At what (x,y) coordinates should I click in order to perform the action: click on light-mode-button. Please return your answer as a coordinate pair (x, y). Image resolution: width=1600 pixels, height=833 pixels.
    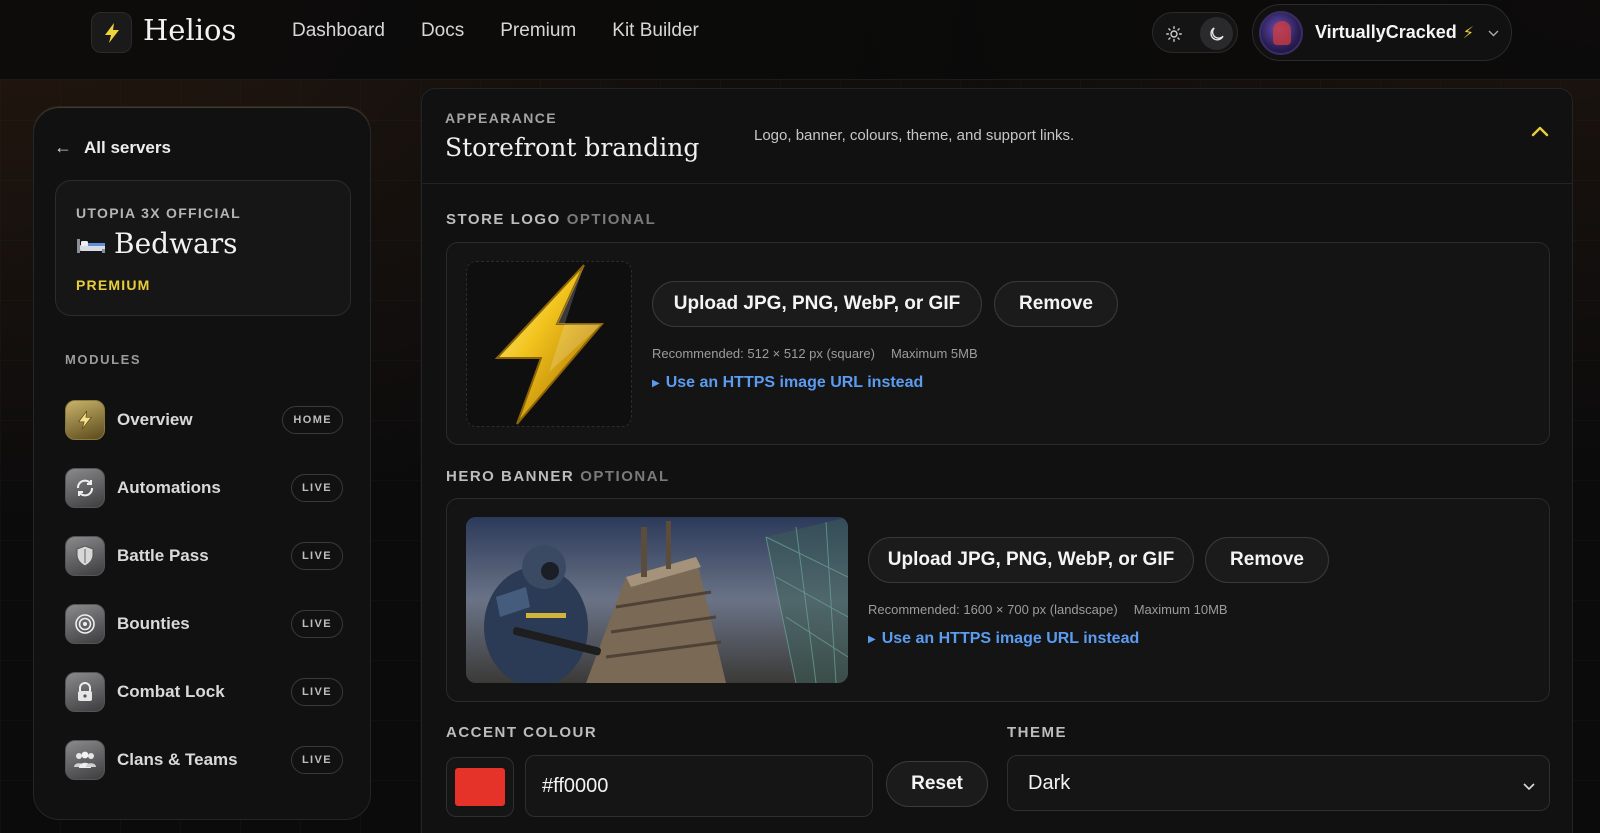
    Looking at the image, I should click on (1173, 33).